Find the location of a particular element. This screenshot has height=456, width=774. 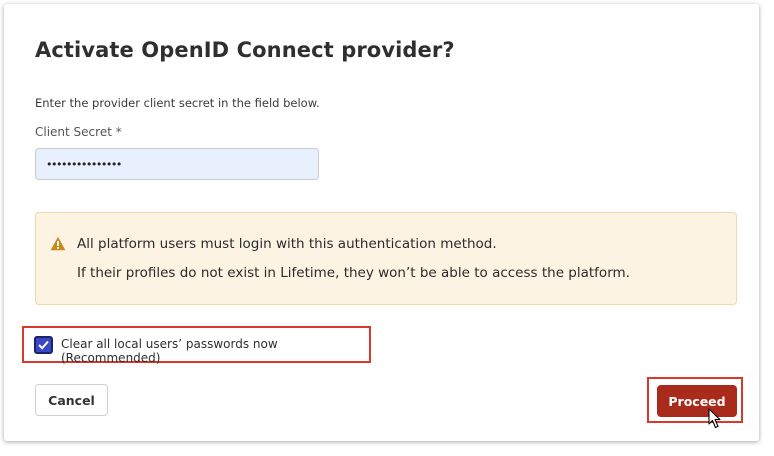

checkmark-icon is located at coordinates (43, 345).